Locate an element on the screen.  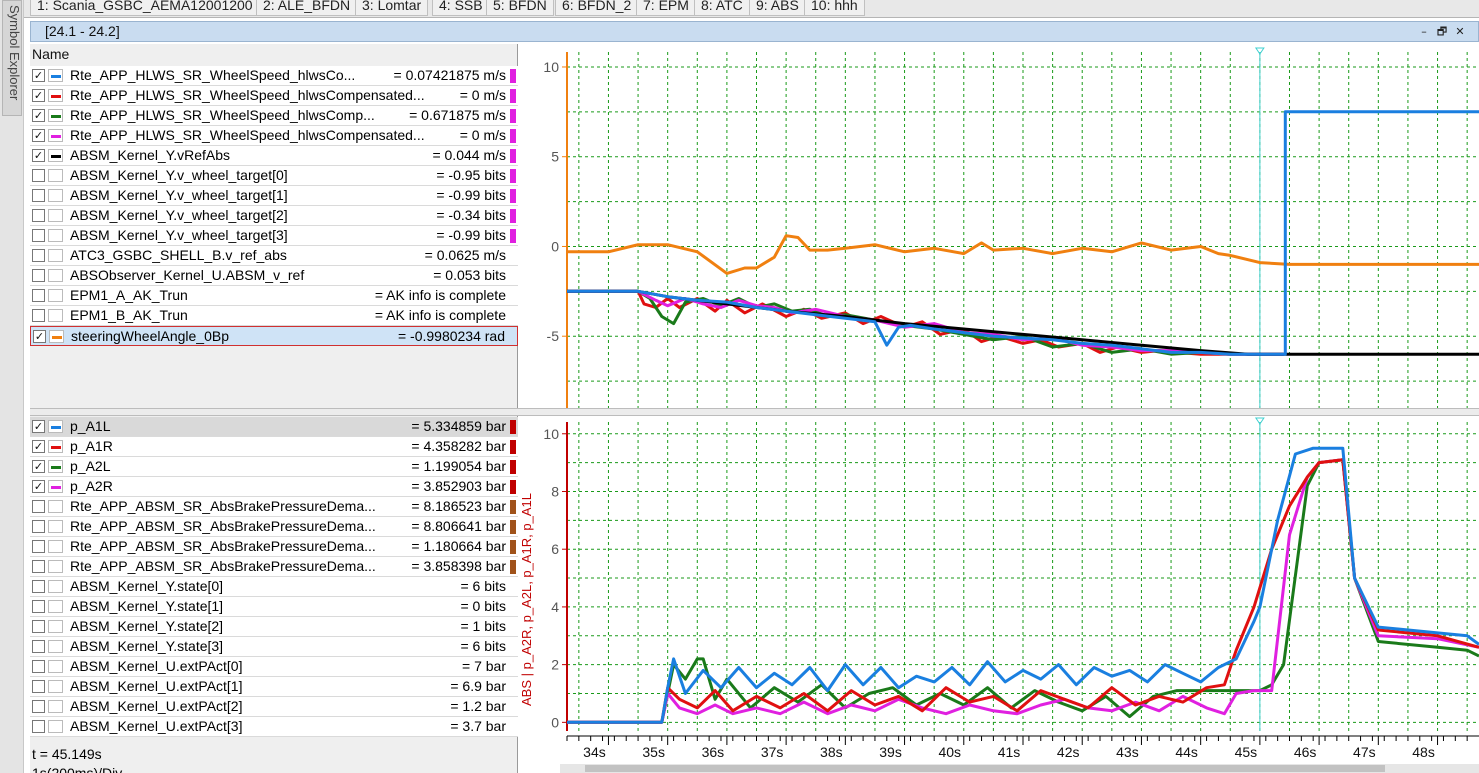
tab-8: 8: ATC is located at coordinates (722, 8).